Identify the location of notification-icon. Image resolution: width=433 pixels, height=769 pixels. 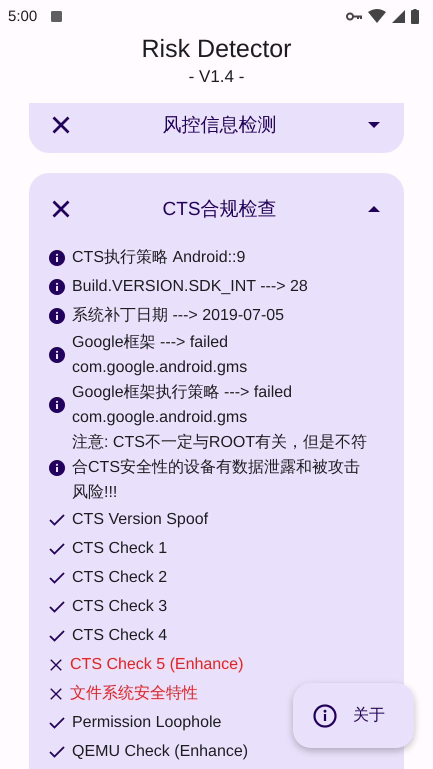
(56, 16).